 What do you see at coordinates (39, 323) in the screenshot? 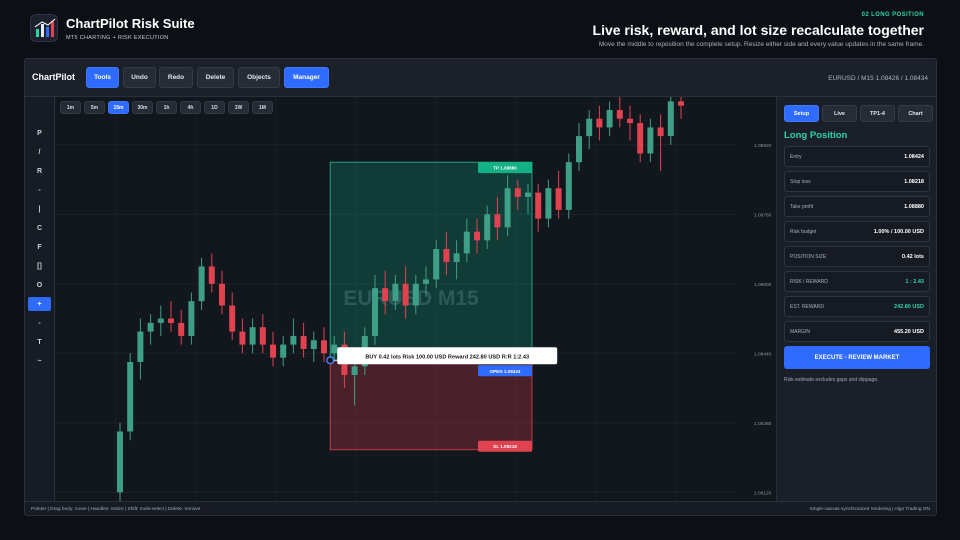
I see `tool-button-10: -` at bounding box center [39, 323].